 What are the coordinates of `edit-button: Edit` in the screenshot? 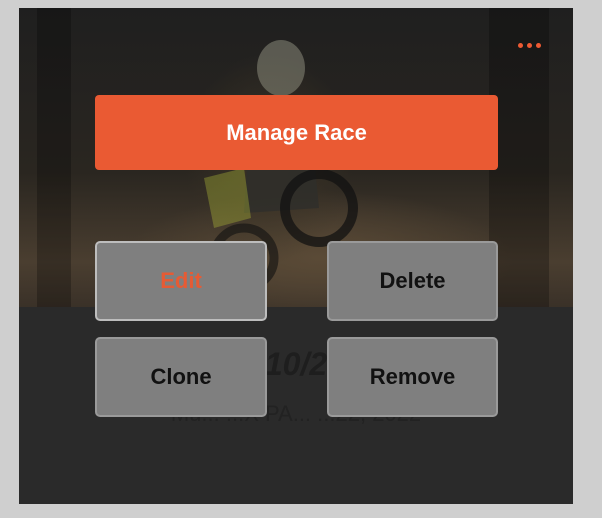 It's located at (181, 281).